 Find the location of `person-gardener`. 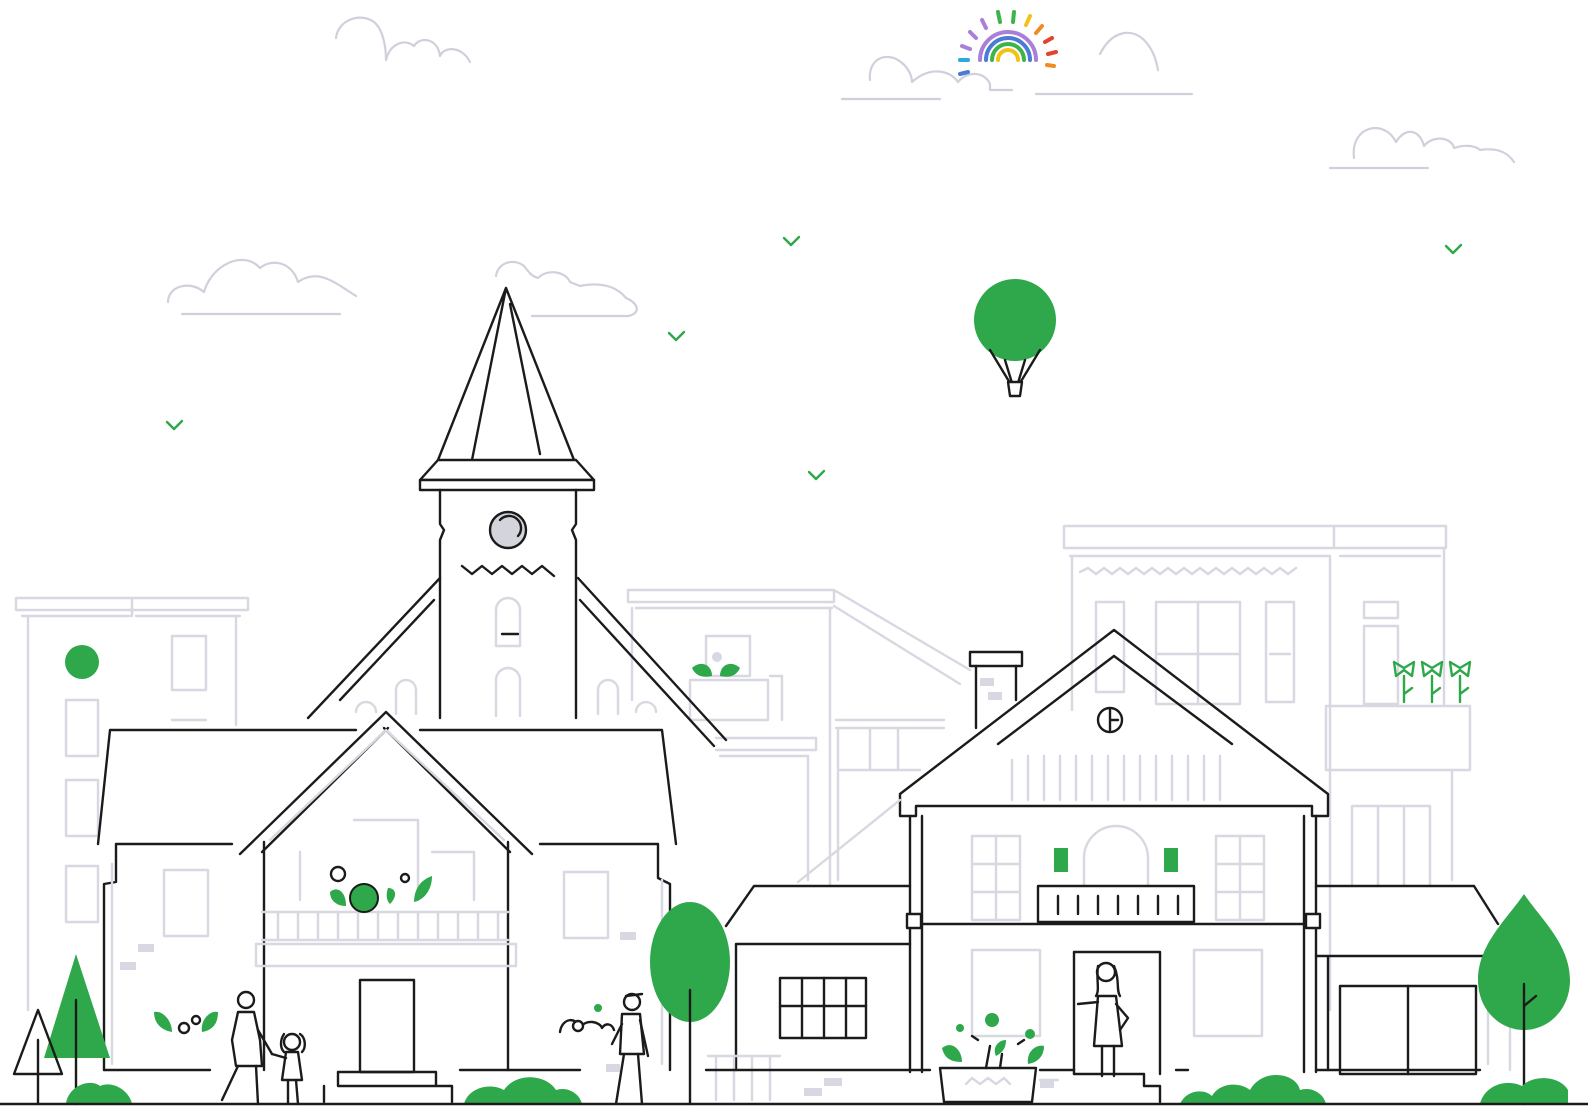

person-gardener is located at coordinates (604, 1049).